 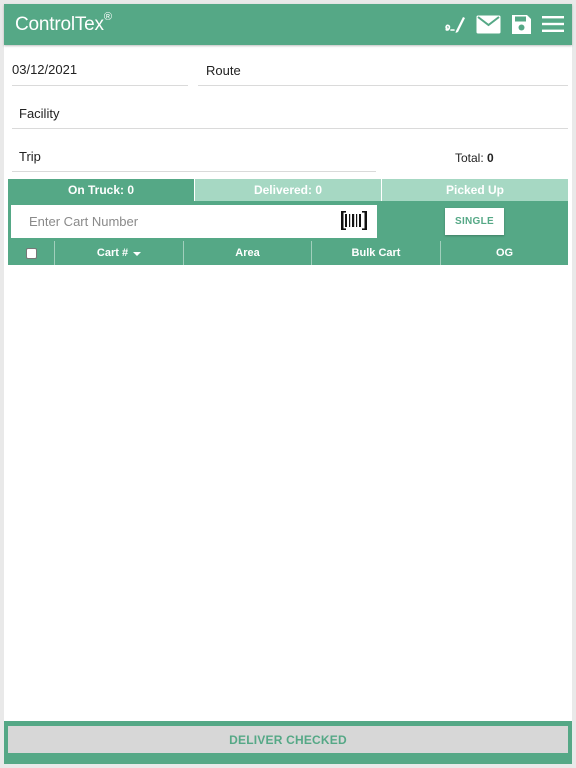 What do you see at coordinates (375, 253) in the screenshot?
I see `column-bulk-cart: Bulk Cart` at bounding box center [375, 253].